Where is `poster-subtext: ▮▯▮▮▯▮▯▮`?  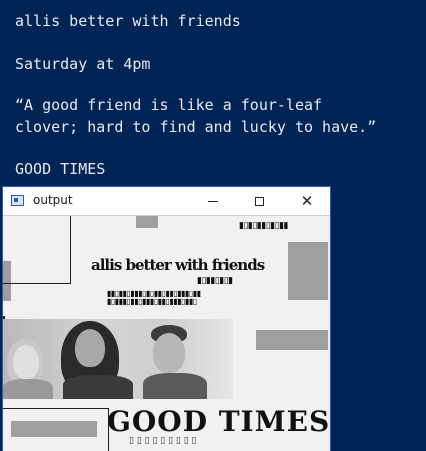
poster-subtext: ▮▯▮▮▯▮▯▮ is located at coordinates (215, 281).